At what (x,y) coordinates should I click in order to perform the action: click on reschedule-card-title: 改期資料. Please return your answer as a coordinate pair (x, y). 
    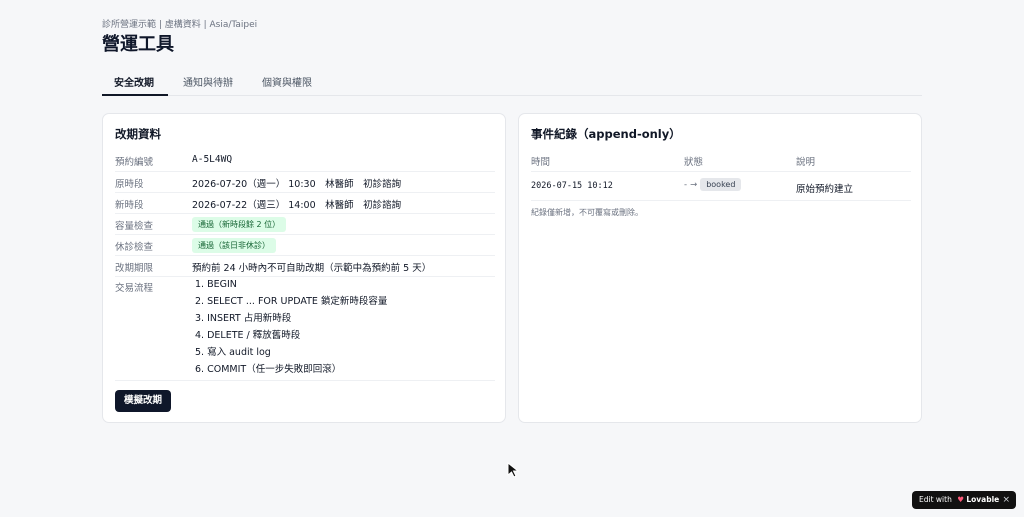
    Looking at the image, I should click on (138, 134).